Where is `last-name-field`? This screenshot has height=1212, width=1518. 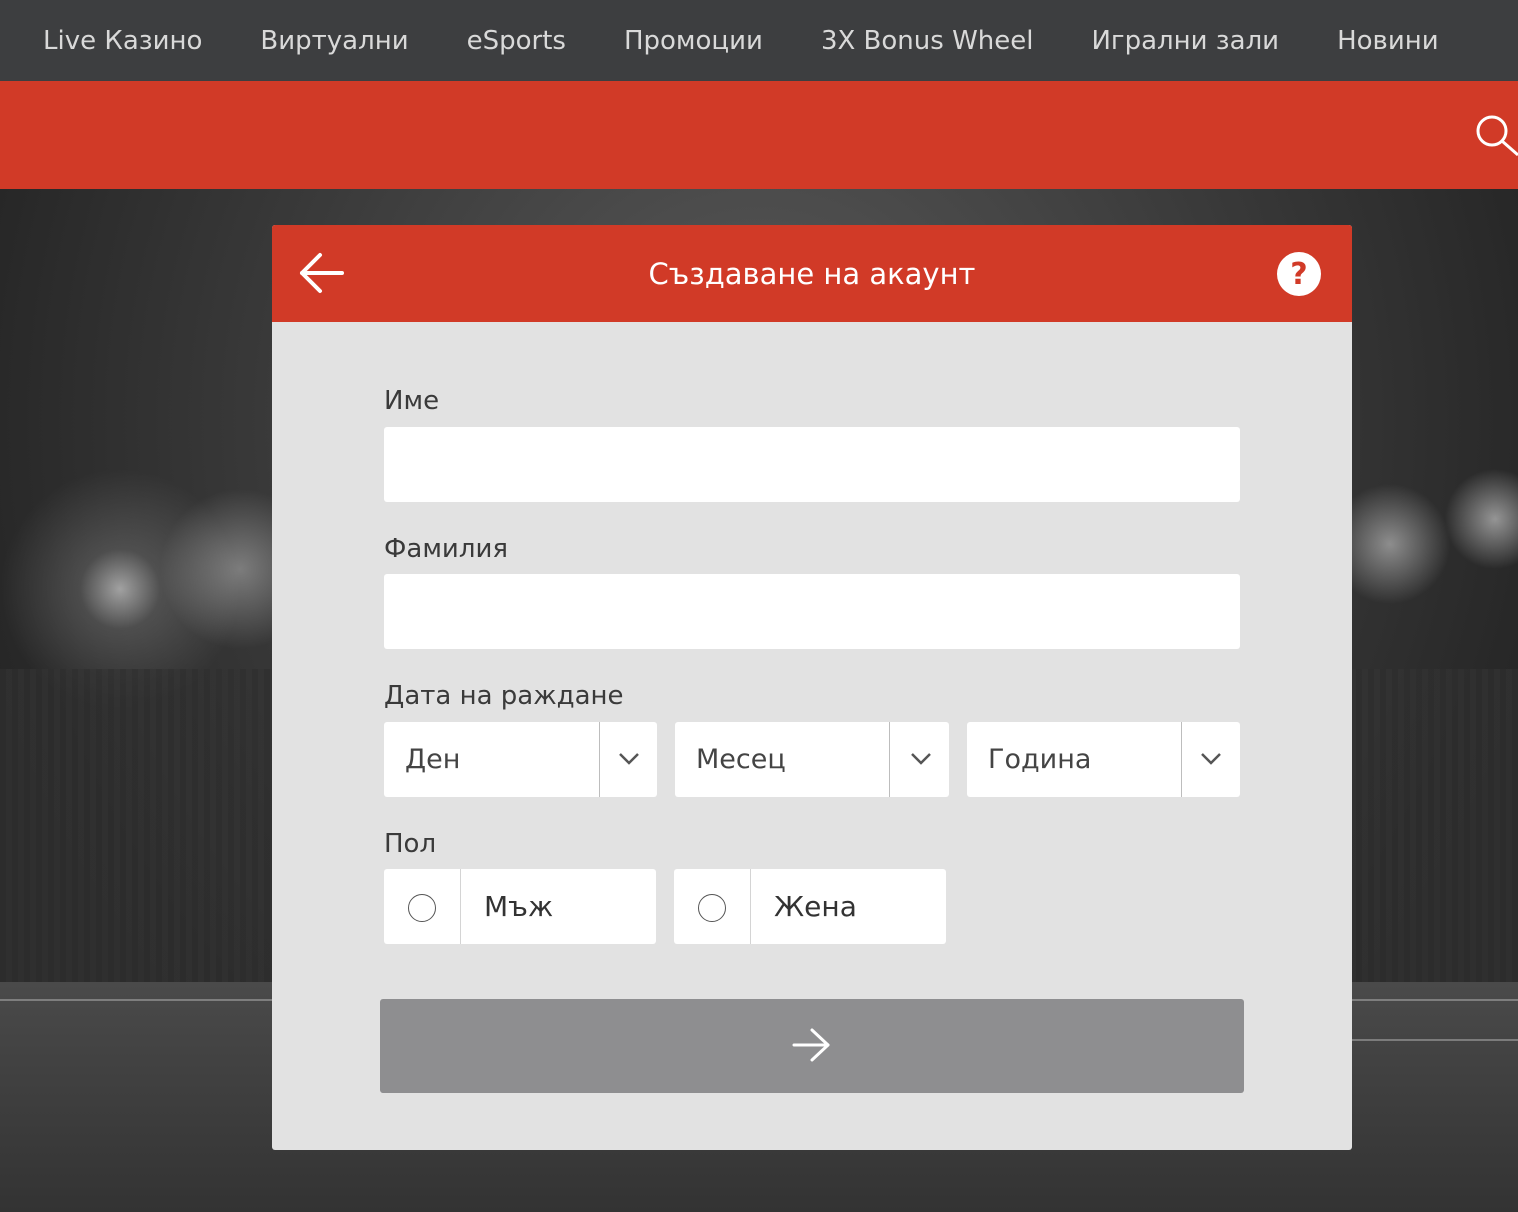 last-name-field is located at coordinates (812, 611).